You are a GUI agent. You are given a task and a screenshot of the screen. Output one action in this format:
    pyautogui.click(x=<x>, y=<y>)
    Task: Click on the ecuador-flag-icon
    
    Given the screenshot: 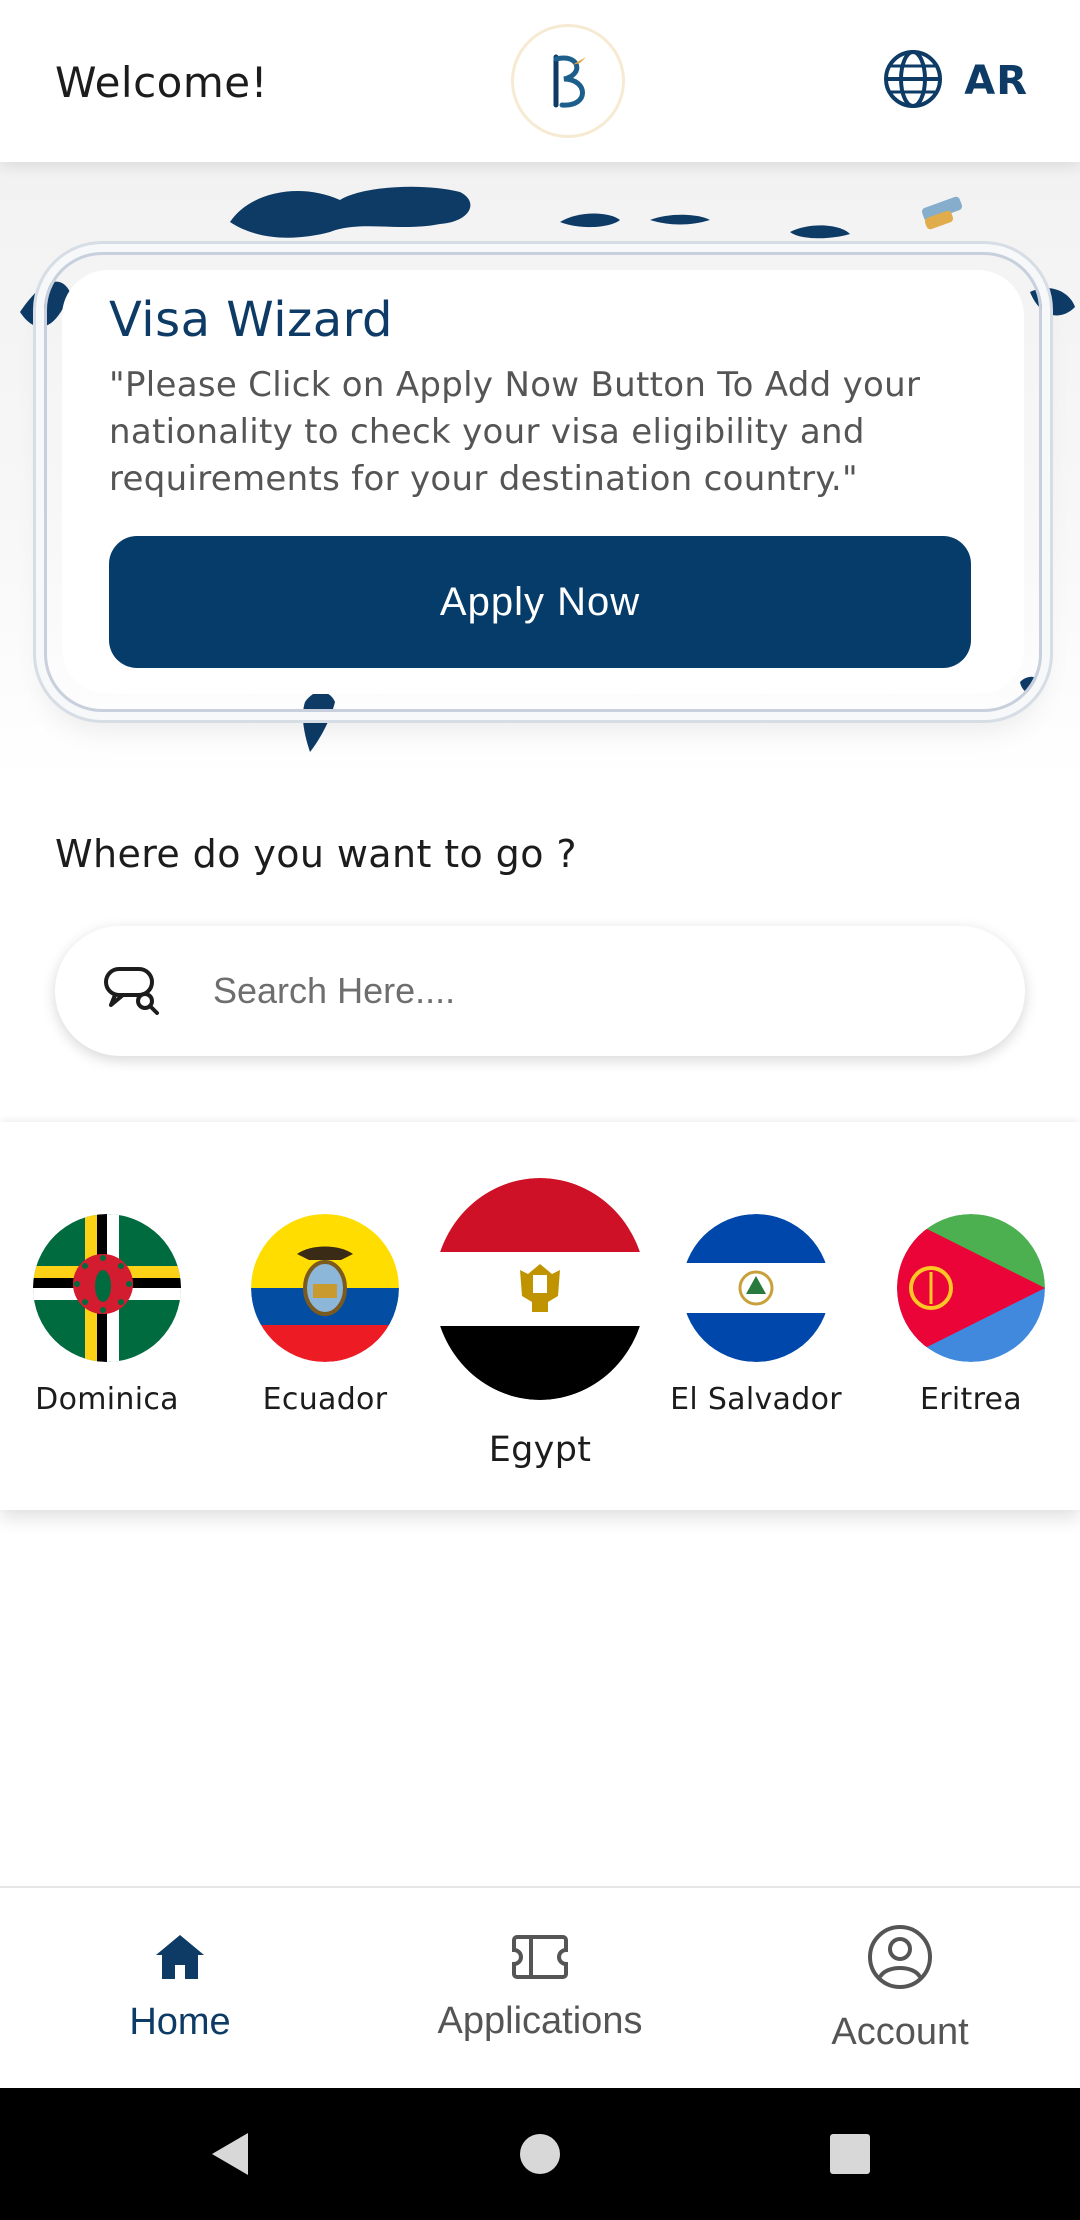 What is the action you would take?
    pyautogui.click(x=325, y=1288)
    